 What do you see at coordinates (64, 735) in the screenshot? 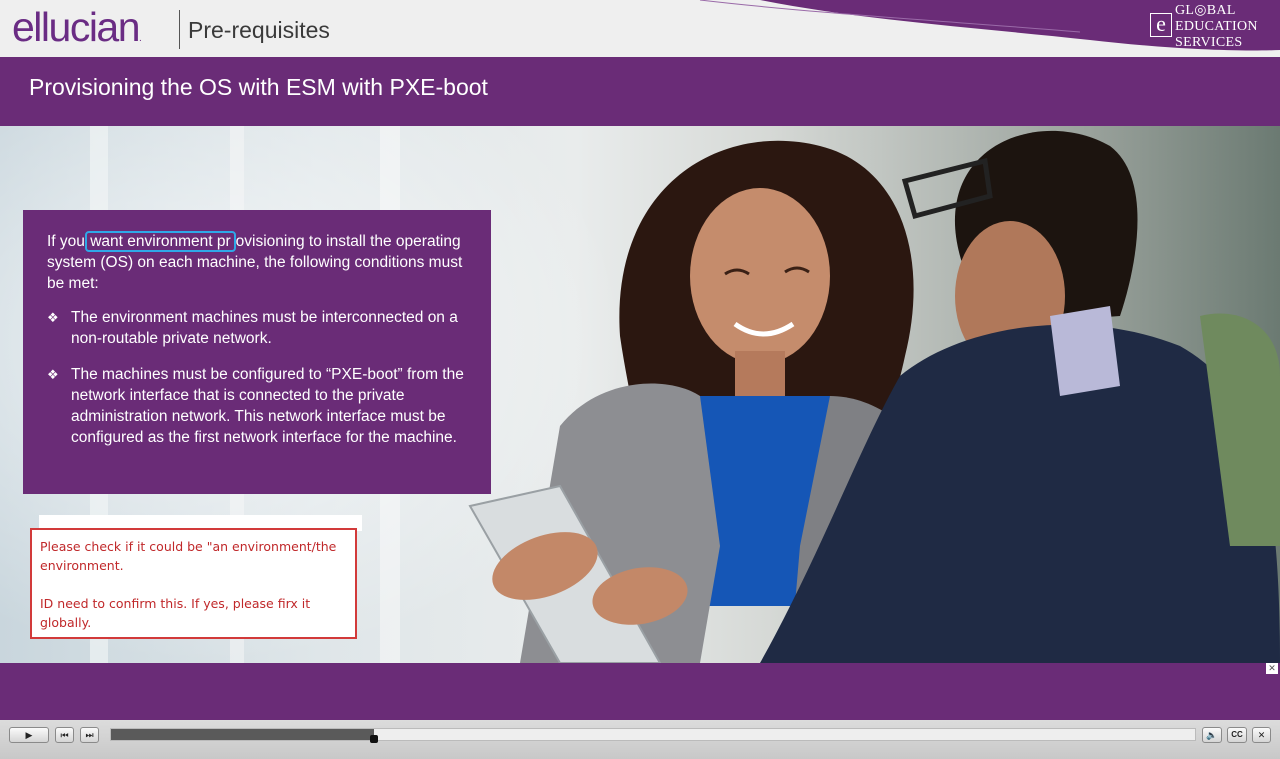
I see `previous-slide-button: ⏮` at bounding box center [64, 735].